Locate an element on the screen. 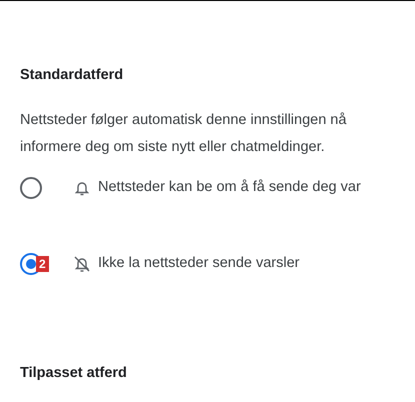 The width and height of the screenshot is (415, 402). description-text: Nettsteder følger automatisk denne innstillingen nå is located at coordinates (184, 120).